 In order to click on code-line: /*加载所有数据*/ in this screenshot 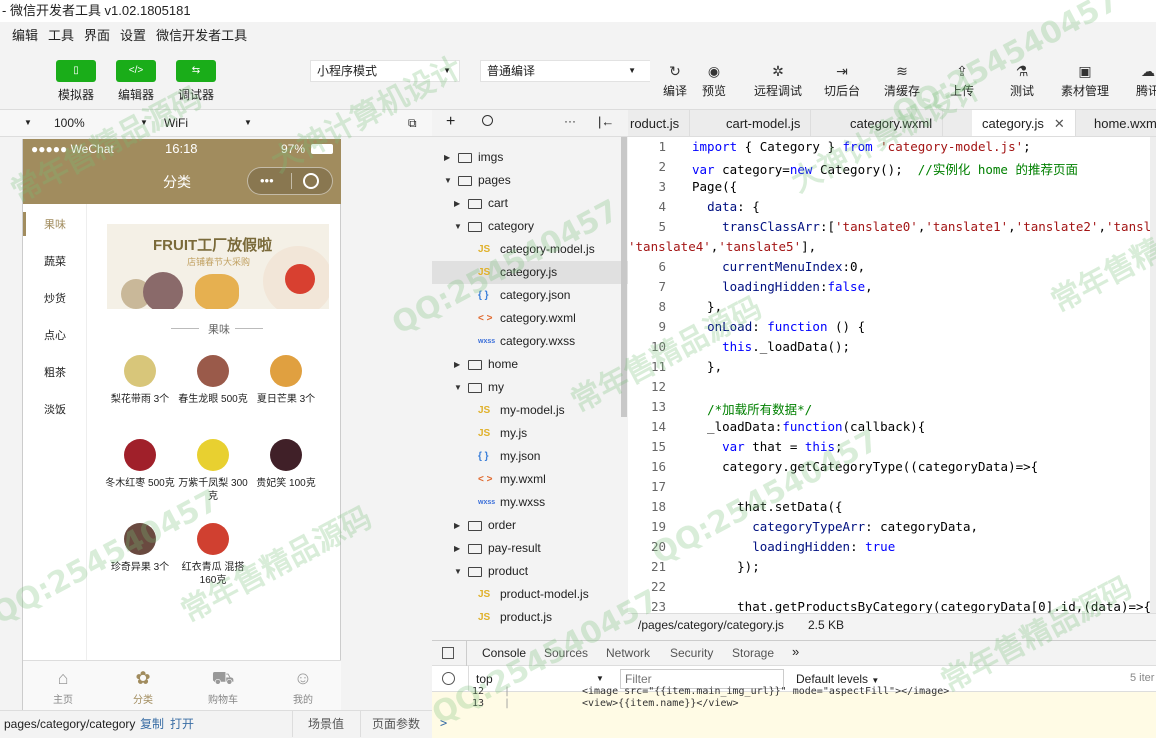, I will do `click(752, 408)`.